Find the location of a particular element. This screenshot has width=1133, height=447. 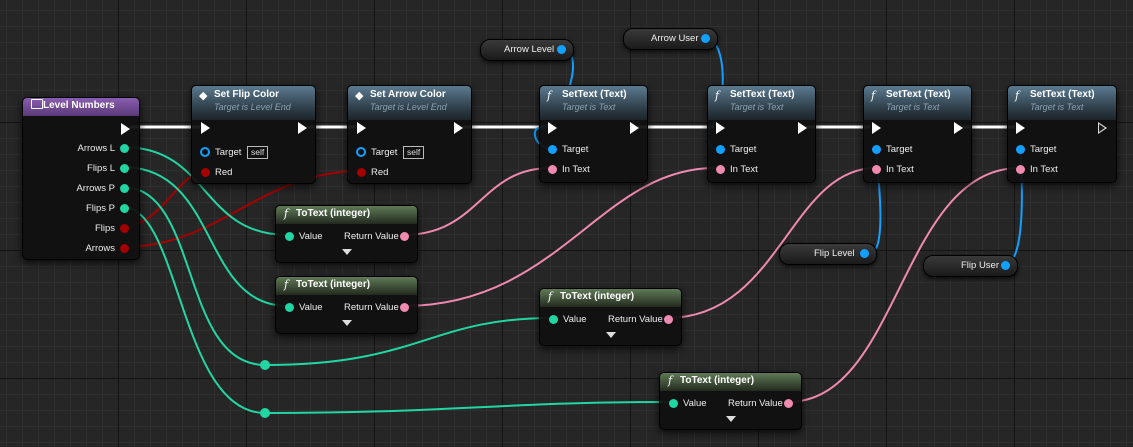

node-title: Set Flip Color is located at coordinates (246, 94).